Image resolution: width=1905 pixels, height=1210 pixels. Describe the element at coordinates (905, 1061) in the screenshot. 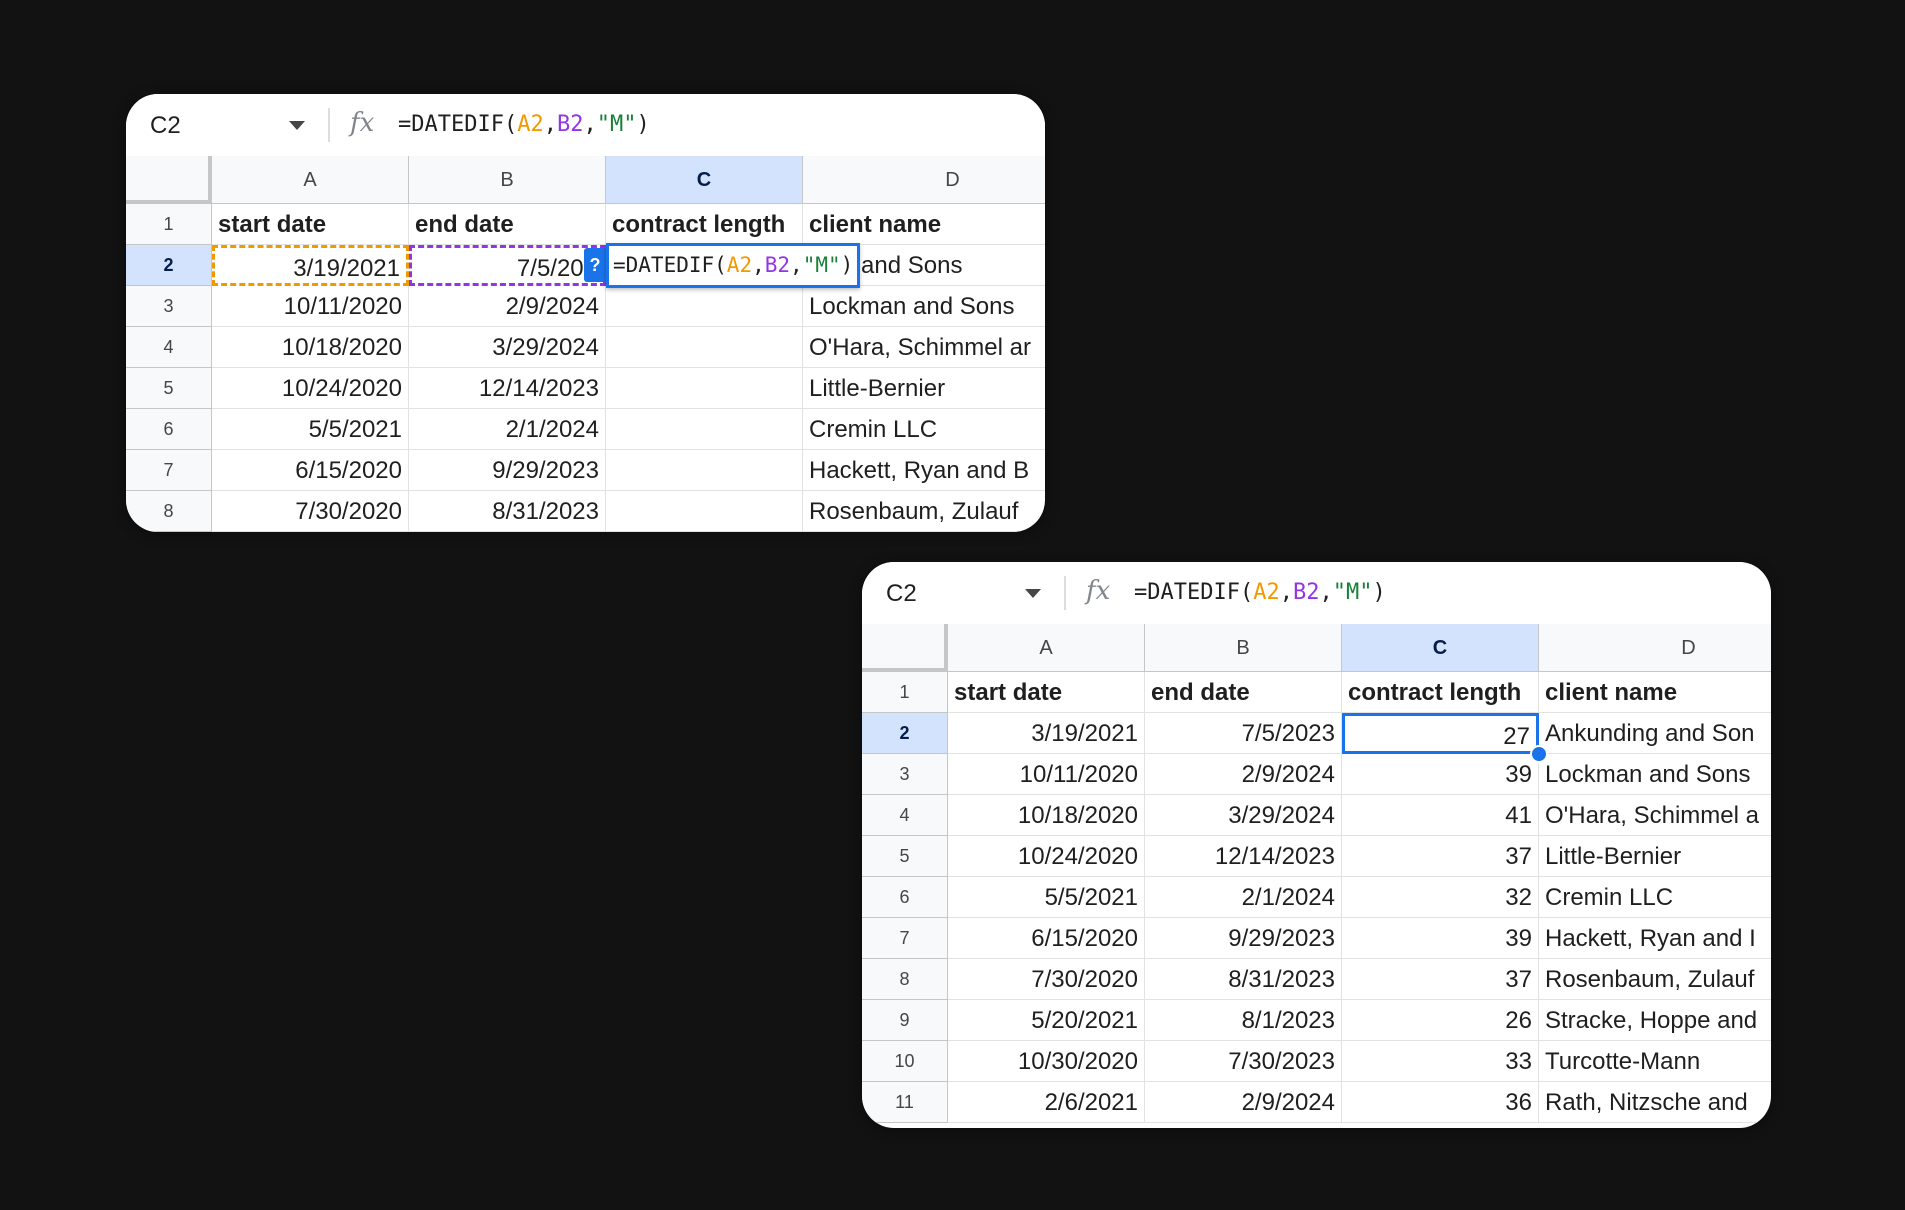

I see `row-header: 10` at that location.